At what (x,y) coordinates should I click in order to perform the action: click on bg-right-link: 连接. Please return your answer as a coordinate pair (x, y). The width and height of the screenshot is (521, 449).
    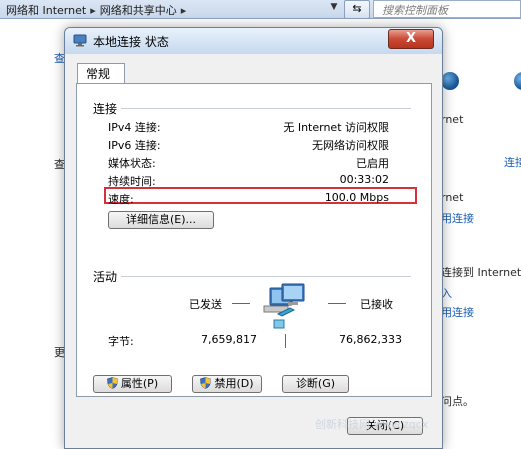
    Looking at the image, I should click on (512, 162).